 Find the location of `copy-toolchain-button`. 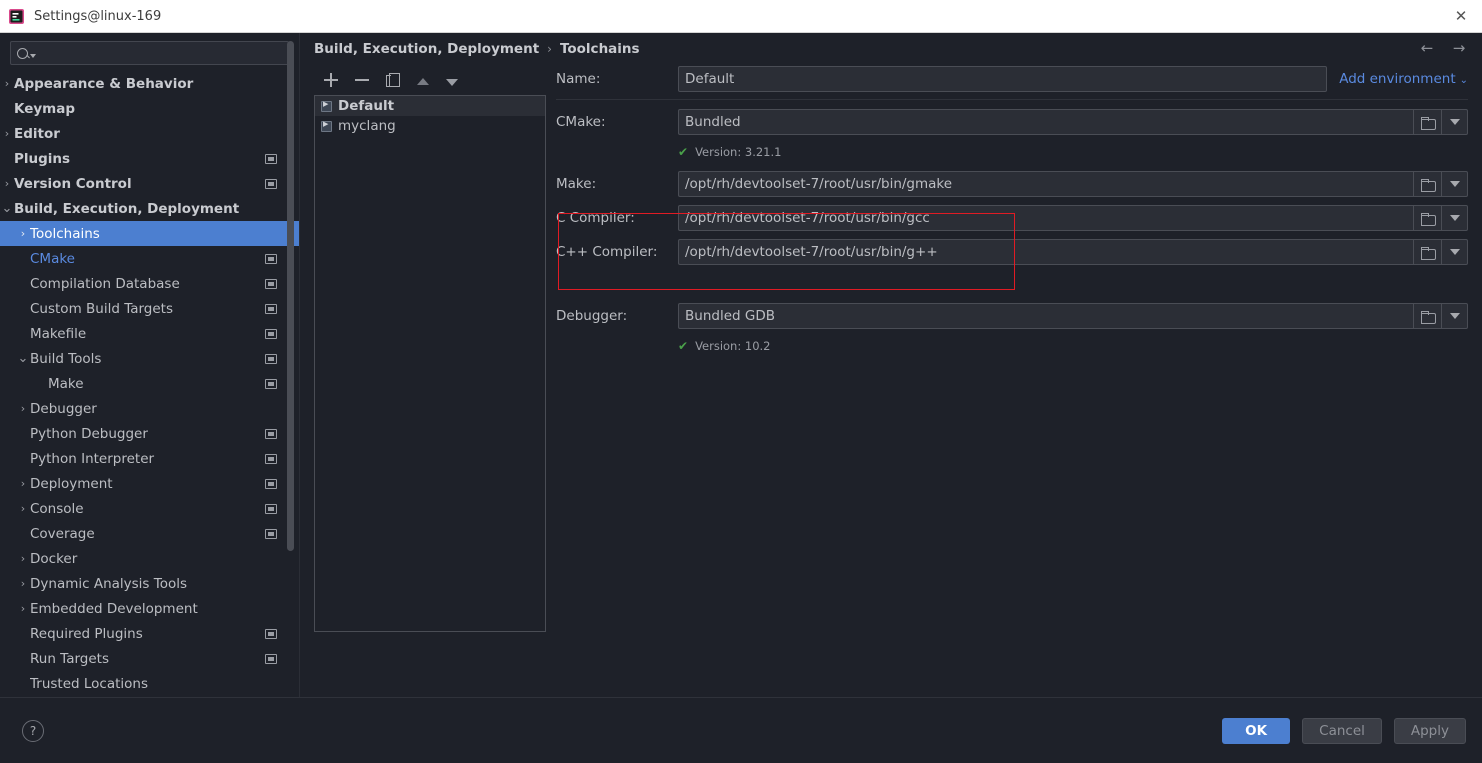

copy-toolchain-button is located at coordinates (393, 80).